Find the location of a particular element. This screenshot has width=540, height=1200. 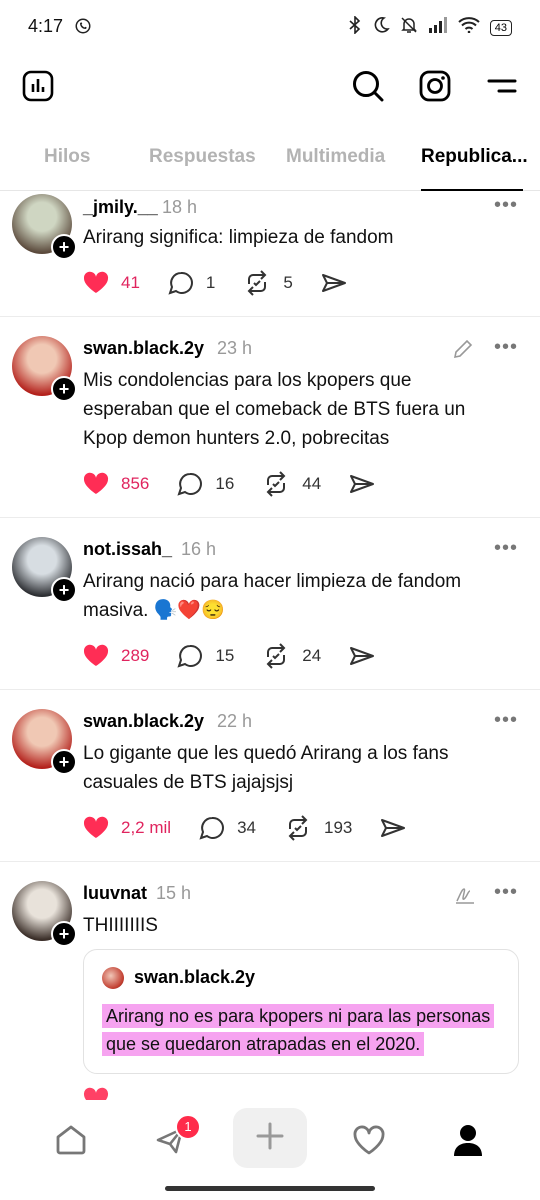

repost-count: 24 is located at coordinates (312, 655).